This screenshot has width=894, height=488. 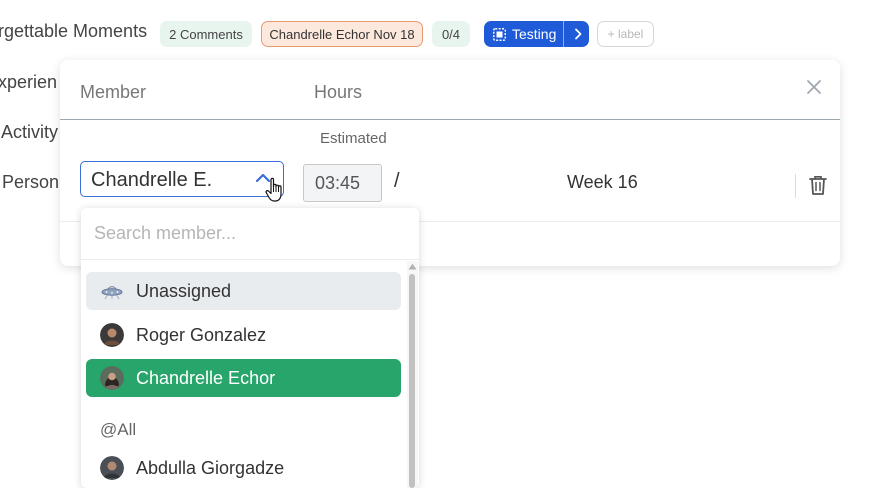 I want to click on status-button: Testing, so click(x=536, y=34).